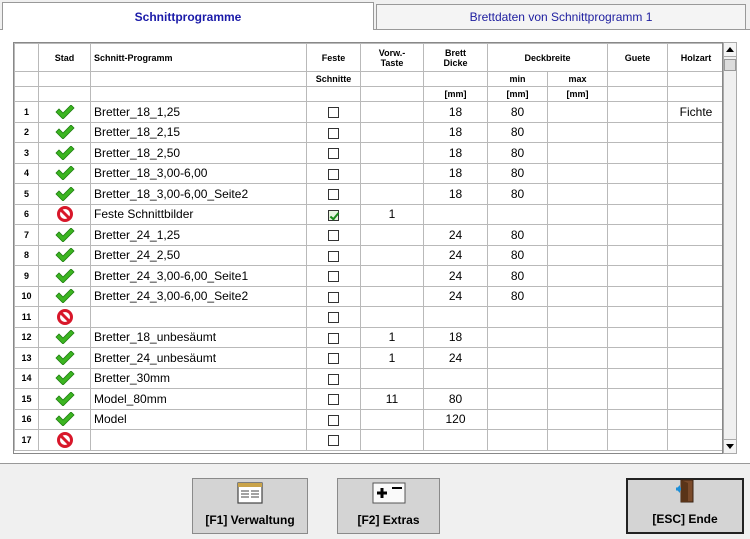  What do you see at coordinates (730, 50) in the screenshot?
I see `scroll-up-button` at bounding box center [730, 50].